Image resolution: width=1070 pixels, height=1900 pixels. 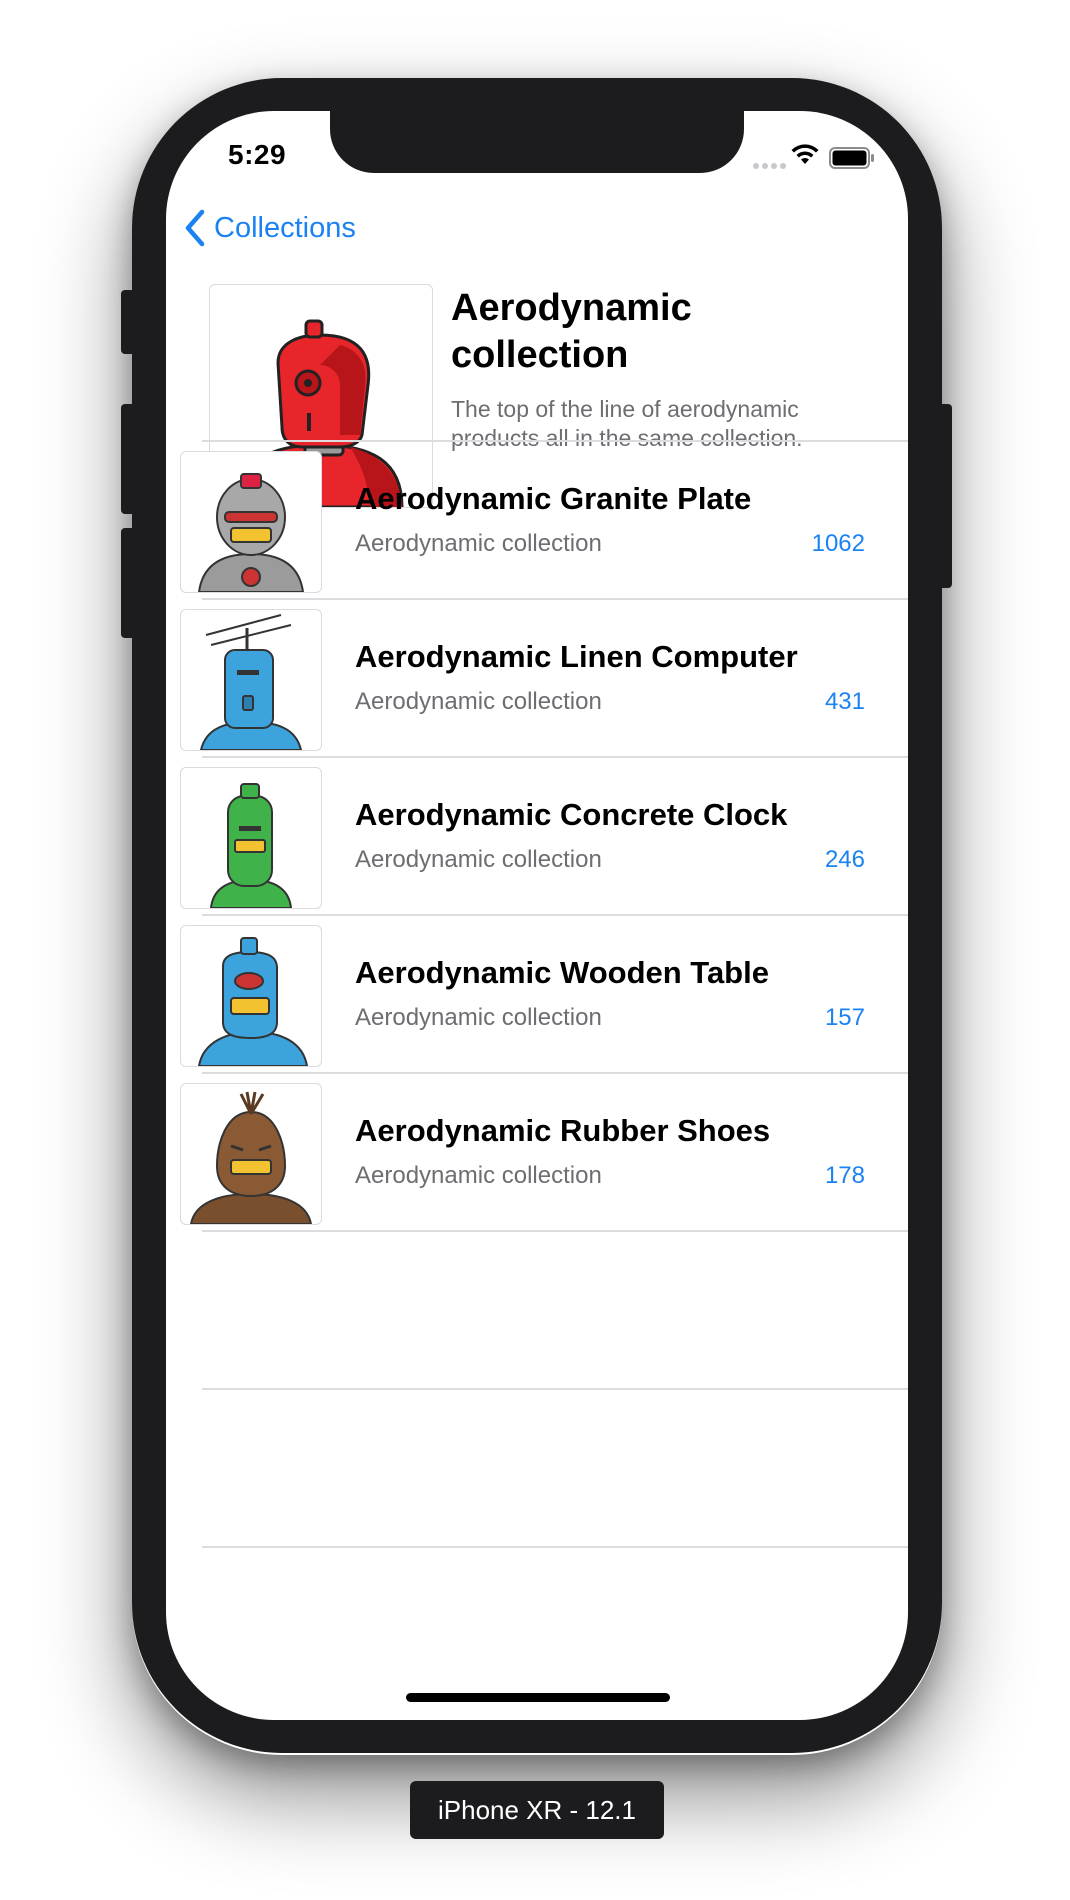 What do you see at coordinates (571, 331) in the screenshot?
I see `collection-title: Aerodynamic collection` at bounding box center [571, 331].